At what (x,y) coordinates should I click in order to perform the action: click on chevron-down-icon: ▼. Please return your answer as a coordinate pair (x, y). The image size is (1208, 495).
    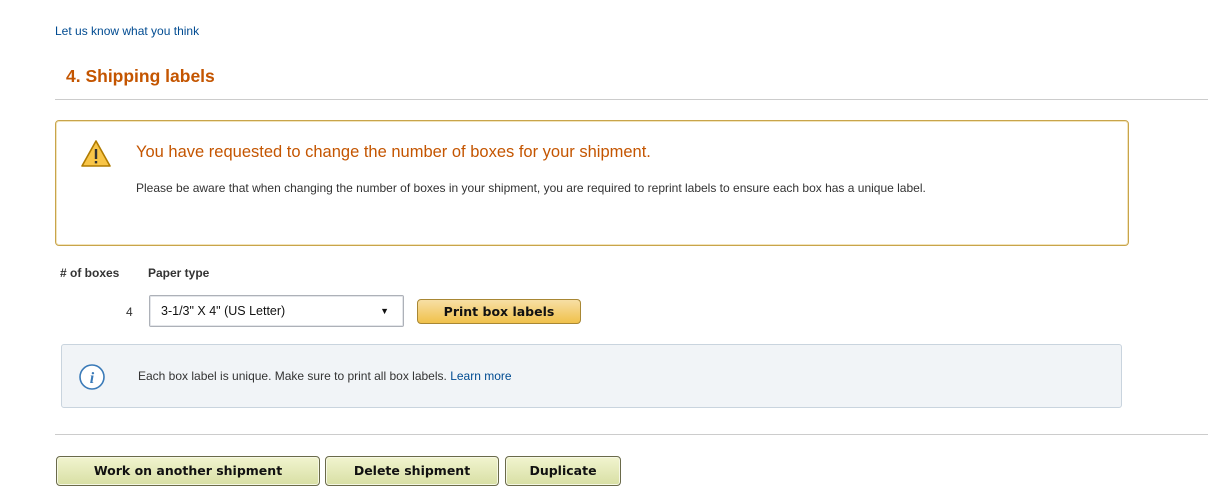
    Looking at the image, I should click on (384, 311).